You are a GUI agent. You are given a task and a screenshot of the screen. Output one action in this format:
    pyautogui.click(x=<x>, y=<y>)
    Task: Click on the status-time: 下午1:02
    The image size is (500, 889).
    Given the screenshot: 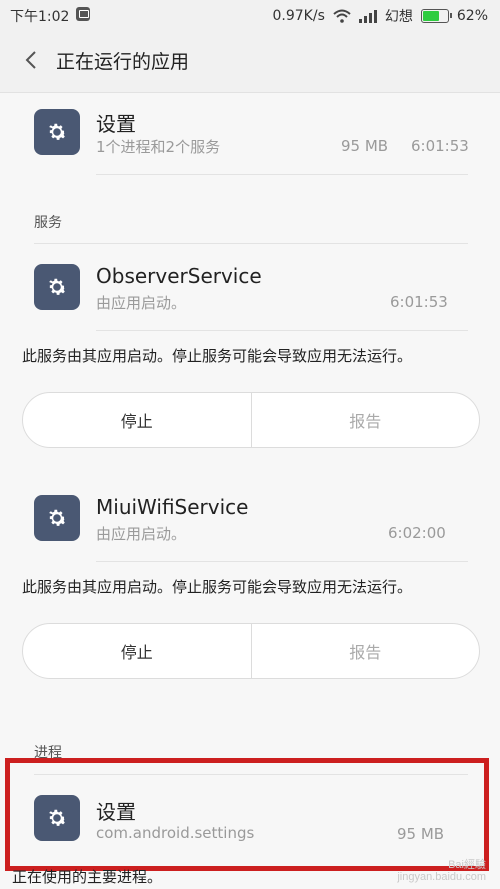 What is the action you would take?
    pyautogui.click(x=40, y=17)
    